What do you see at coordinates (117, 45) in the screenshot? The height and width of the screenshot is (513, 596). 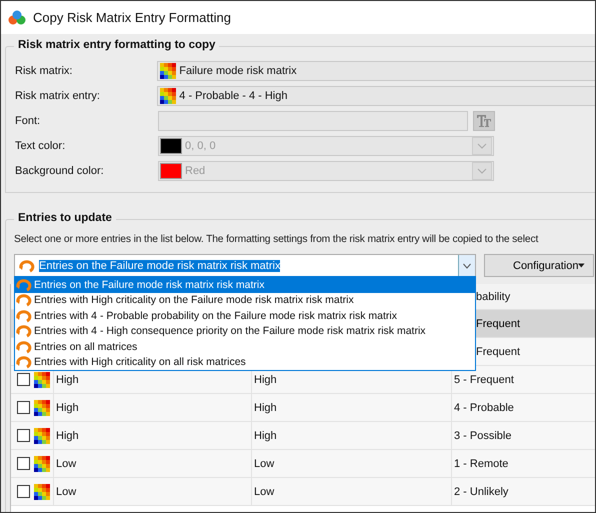 I see `group-title: Risk matrix entry formatting to copy` at bounding box center [117, 45].